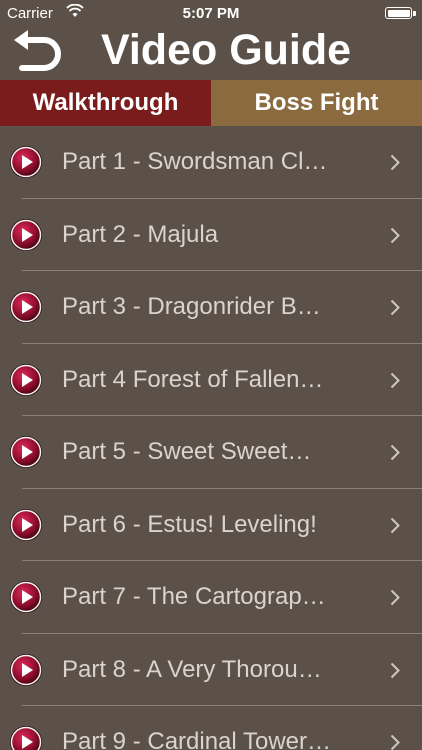 This screenshot has width=422, height=750. I want to click on tab-walkthrough: Walkthrough, so click(105, 103).